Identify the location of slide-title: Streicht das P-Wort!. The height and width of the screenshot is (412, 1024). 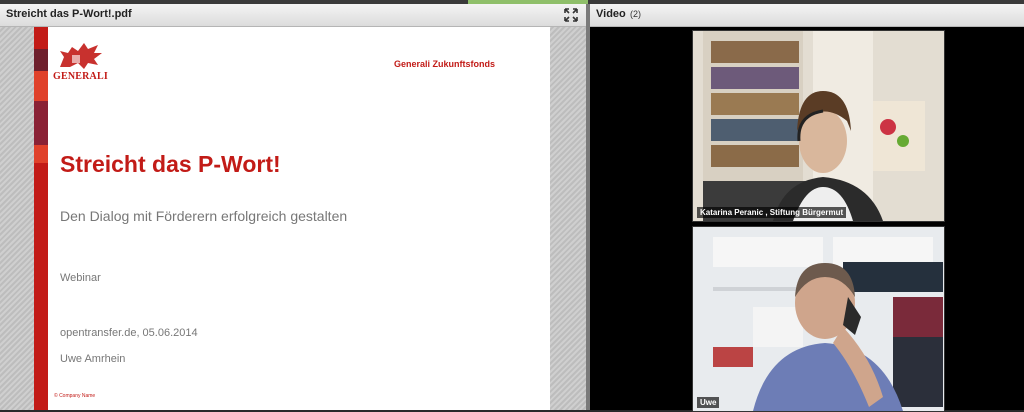
(170, 164).